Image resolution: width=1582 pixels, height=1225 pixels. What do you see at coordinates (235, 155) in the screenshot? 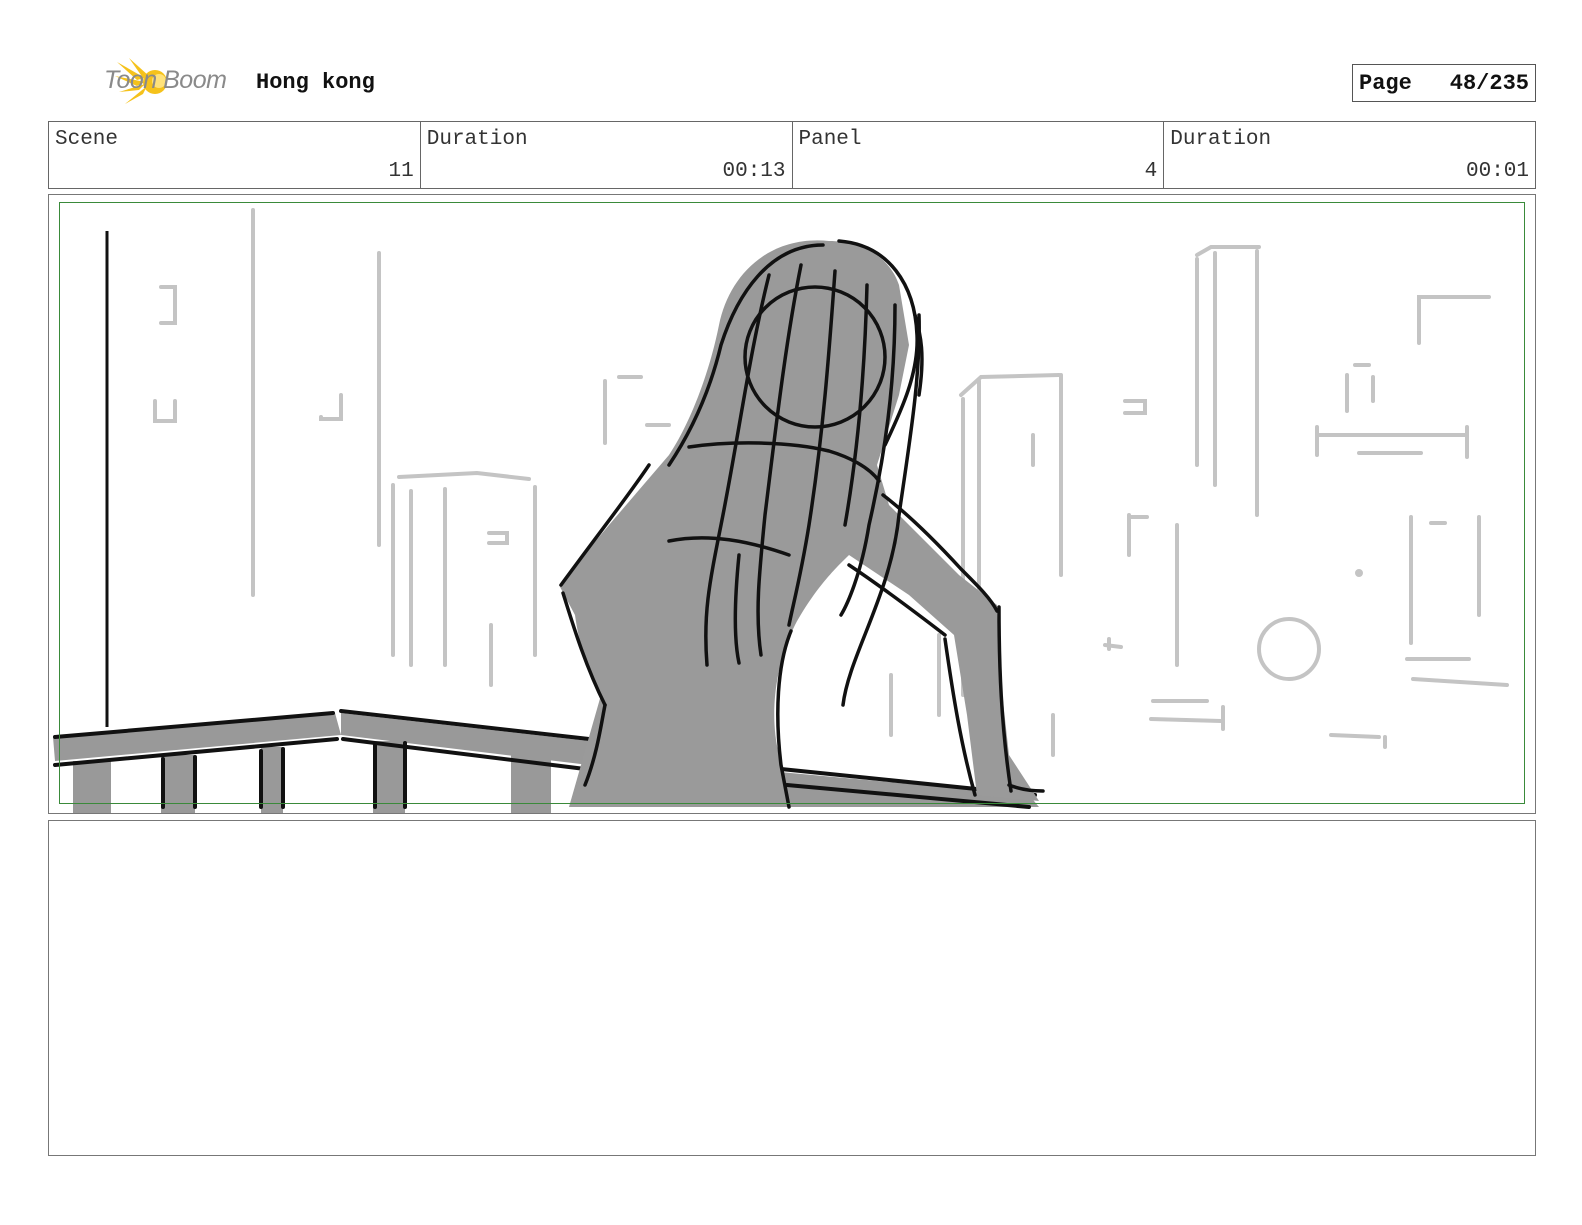
I see `scene-cell: Scene 11` at bounding box center [235, 155].